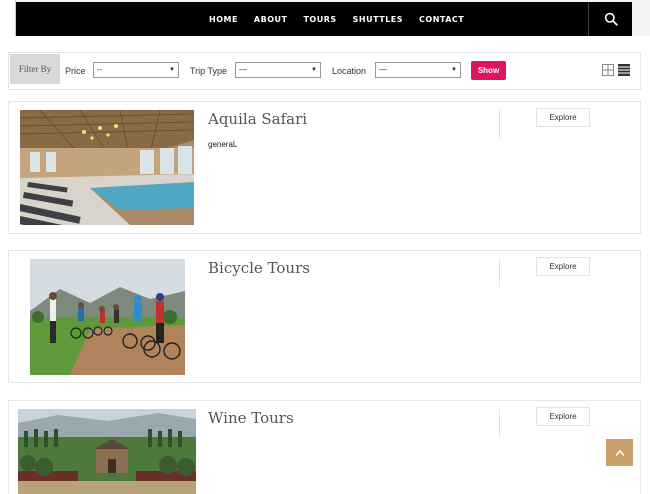  Describe the element at coordinates (349, 71) in the screenshot. I see `location-label: Location` at that location.